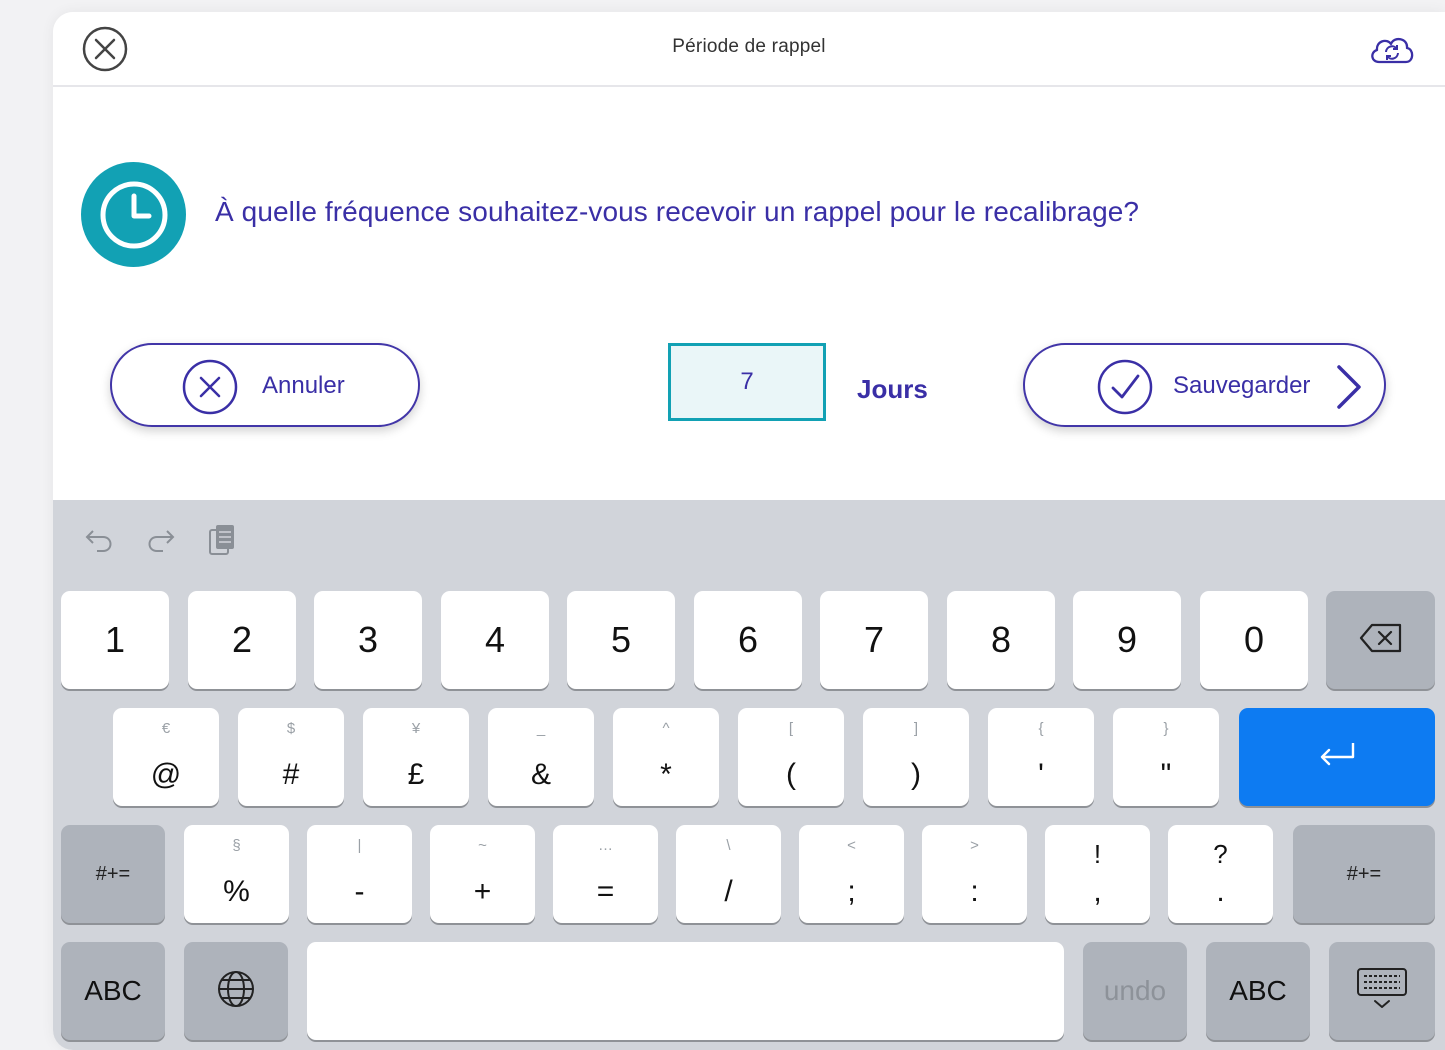 This screenshot has width=1445, height=1050. Describe the element at coordinates (605, 891) in the screenshot. I see `key-primary: =` at that location.